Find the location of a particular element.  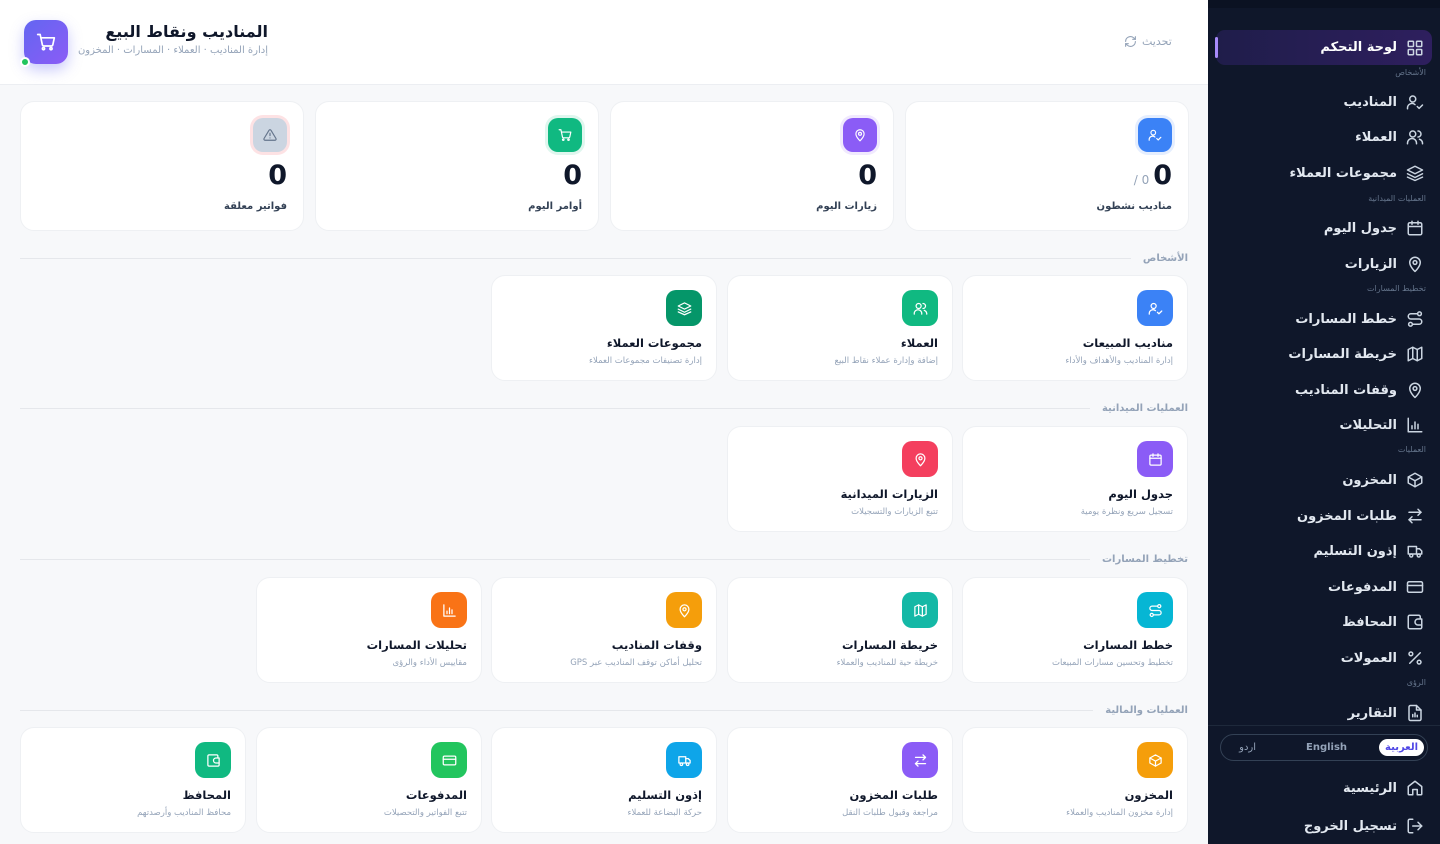

alert-icon is located at coordinates (270, 135).